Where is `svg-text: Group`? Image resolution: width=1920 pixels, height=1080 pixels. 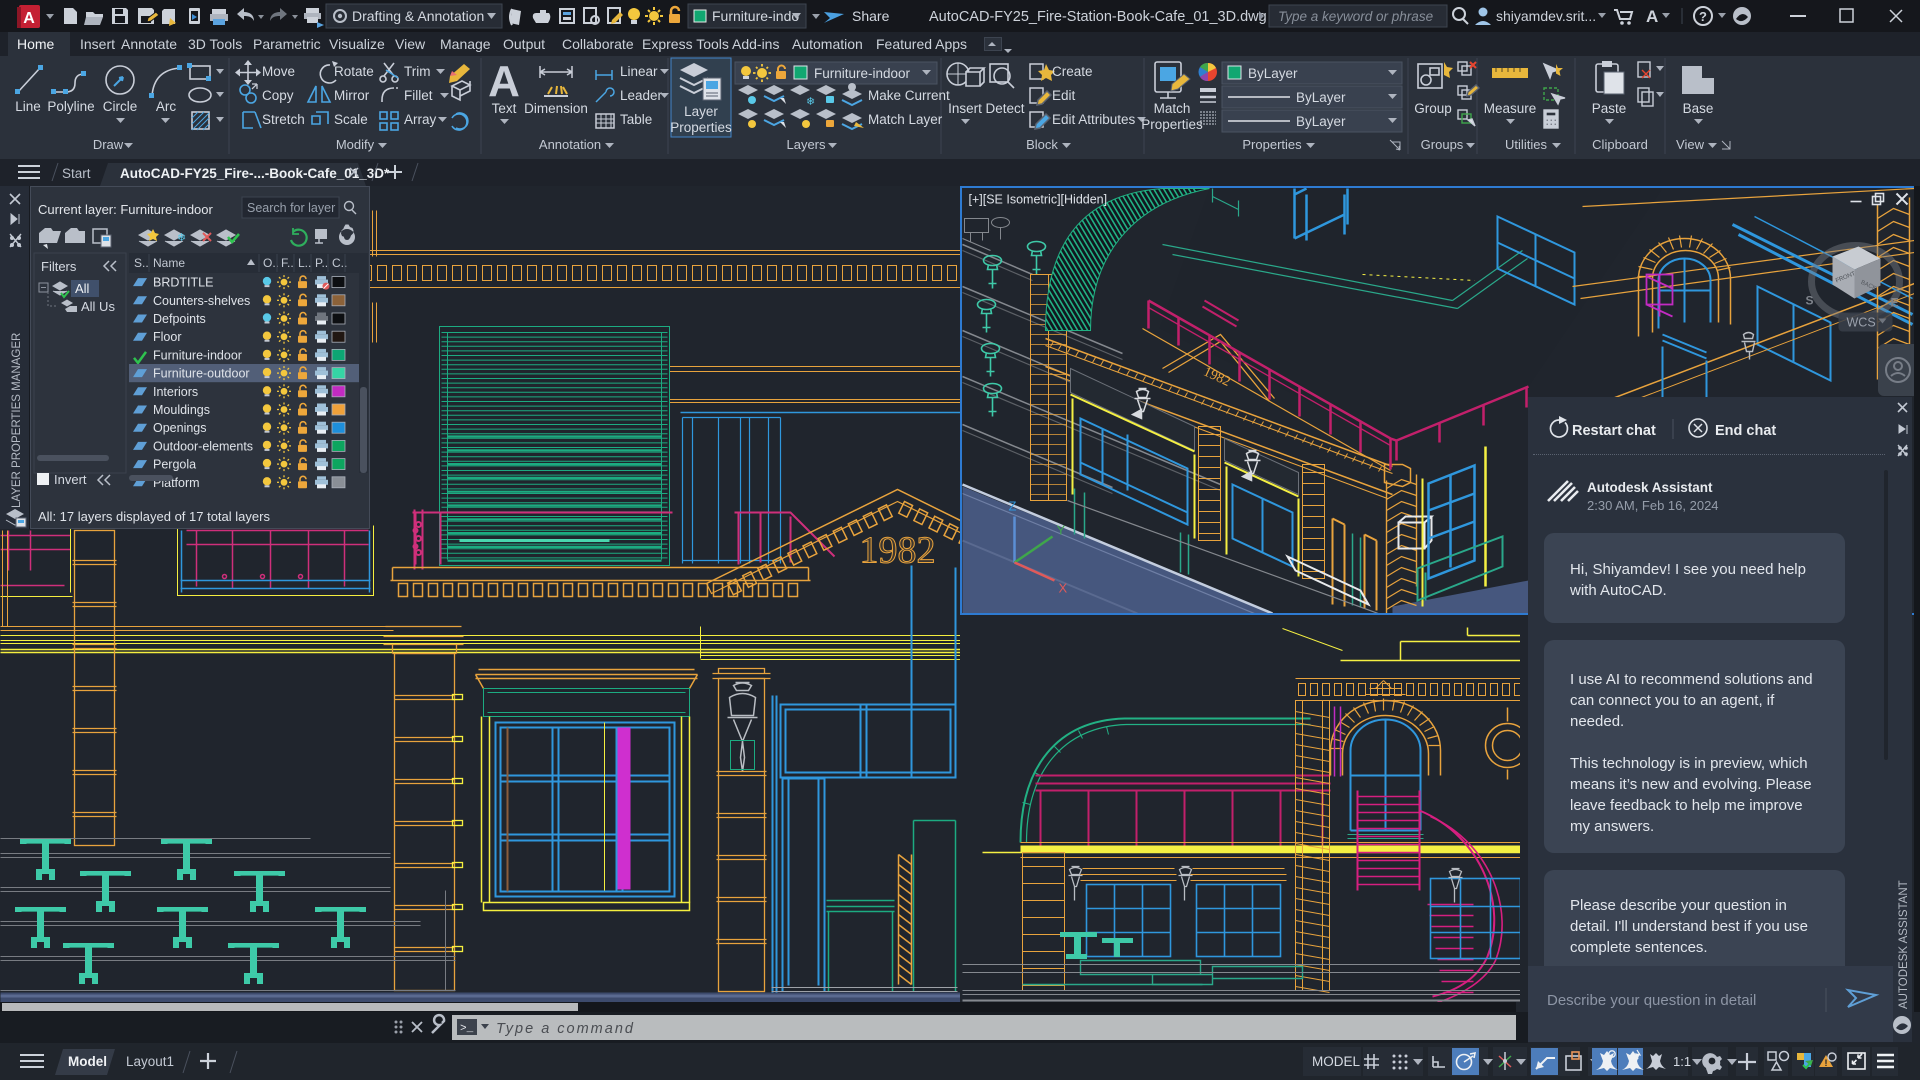
svg-text: Group is located at coordinates (1433, 108).